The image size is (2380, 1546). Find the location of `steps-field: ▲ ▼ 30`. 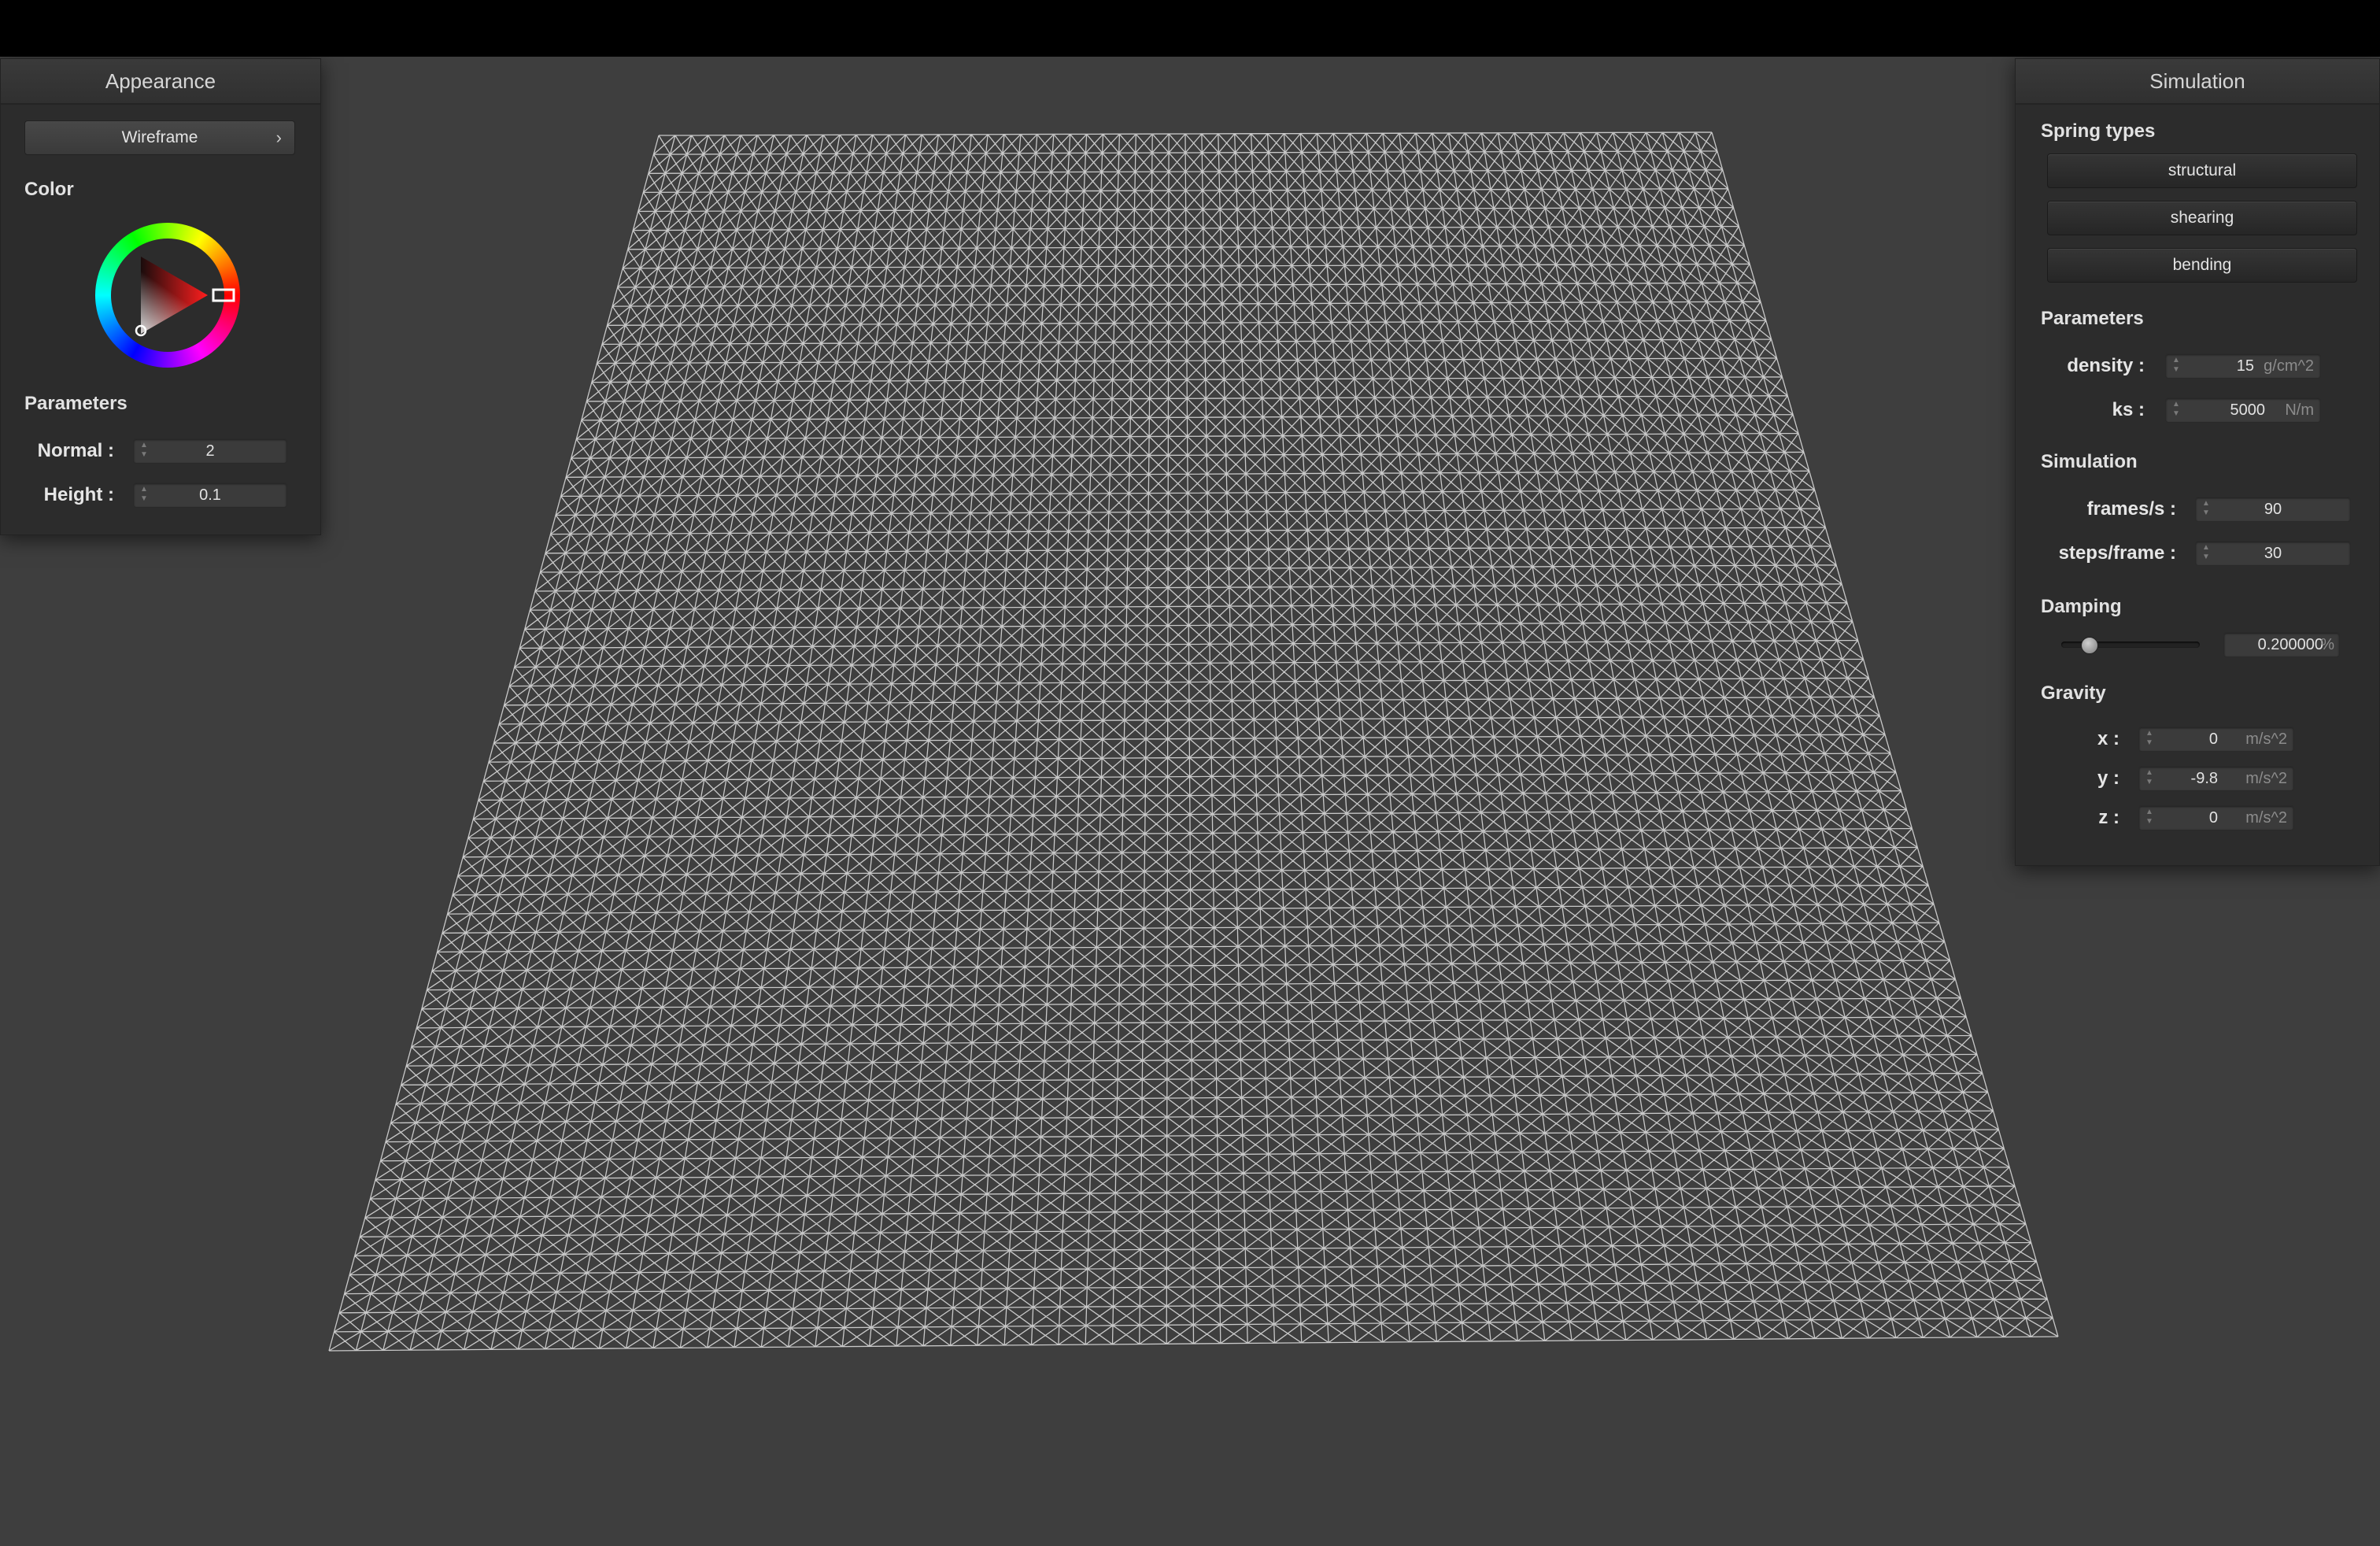

steps-field: ▲ ▼ 30 is located at coordinates (2273, 553).